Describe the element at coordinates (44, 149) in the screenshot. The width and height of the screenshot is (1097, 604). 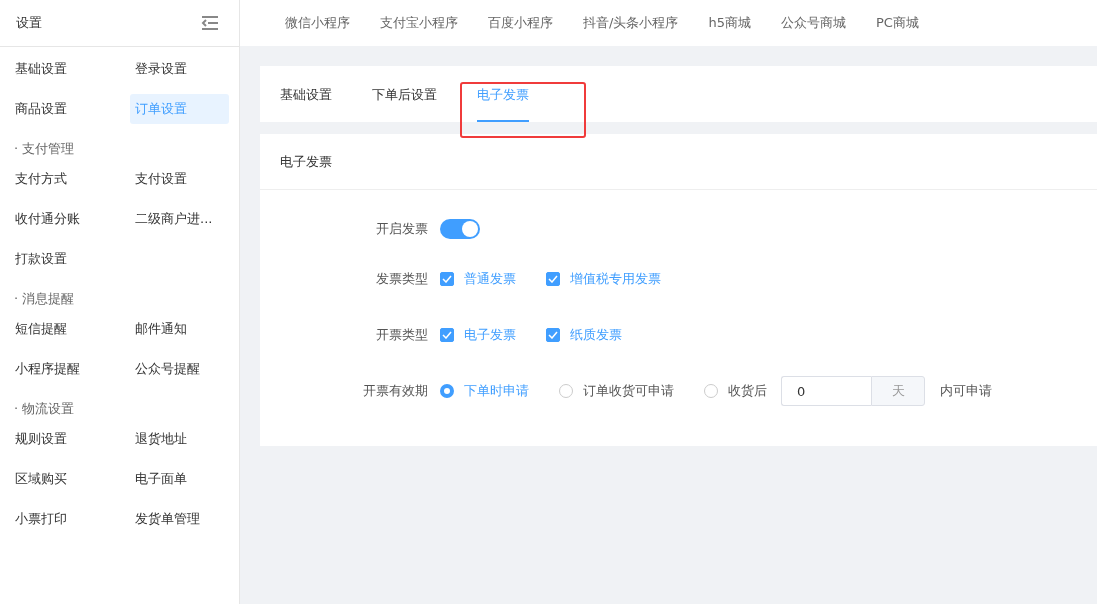
I see `section-heading: · 支付管理` at that location.